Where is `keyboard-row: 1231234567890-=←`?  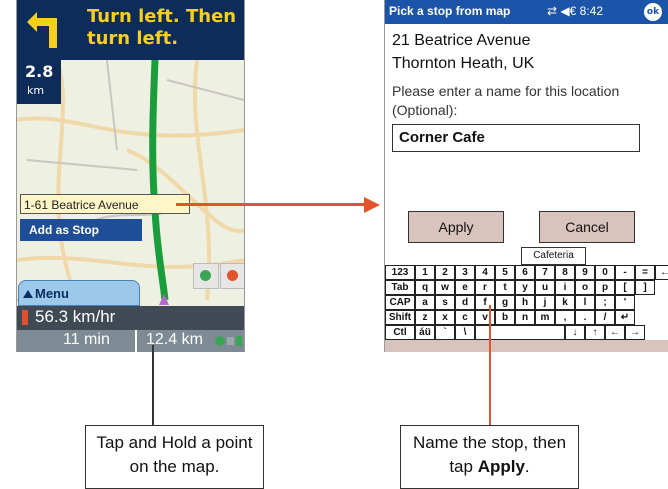
keyboard-row: 1231234567890-=← is located at coordinates (526, 273).